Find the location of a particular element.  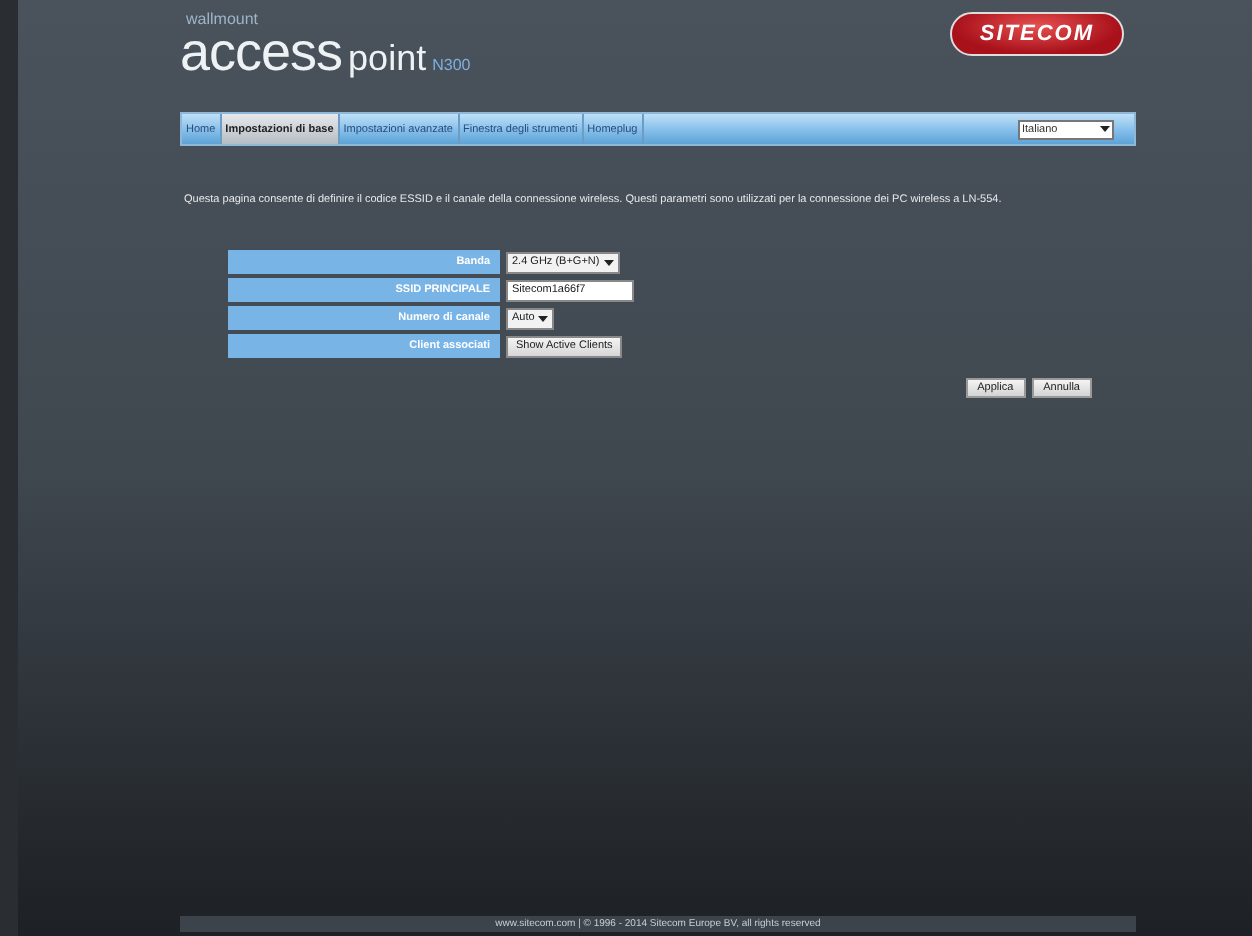

tagline: wallmount is located at coordinates (223, 20).